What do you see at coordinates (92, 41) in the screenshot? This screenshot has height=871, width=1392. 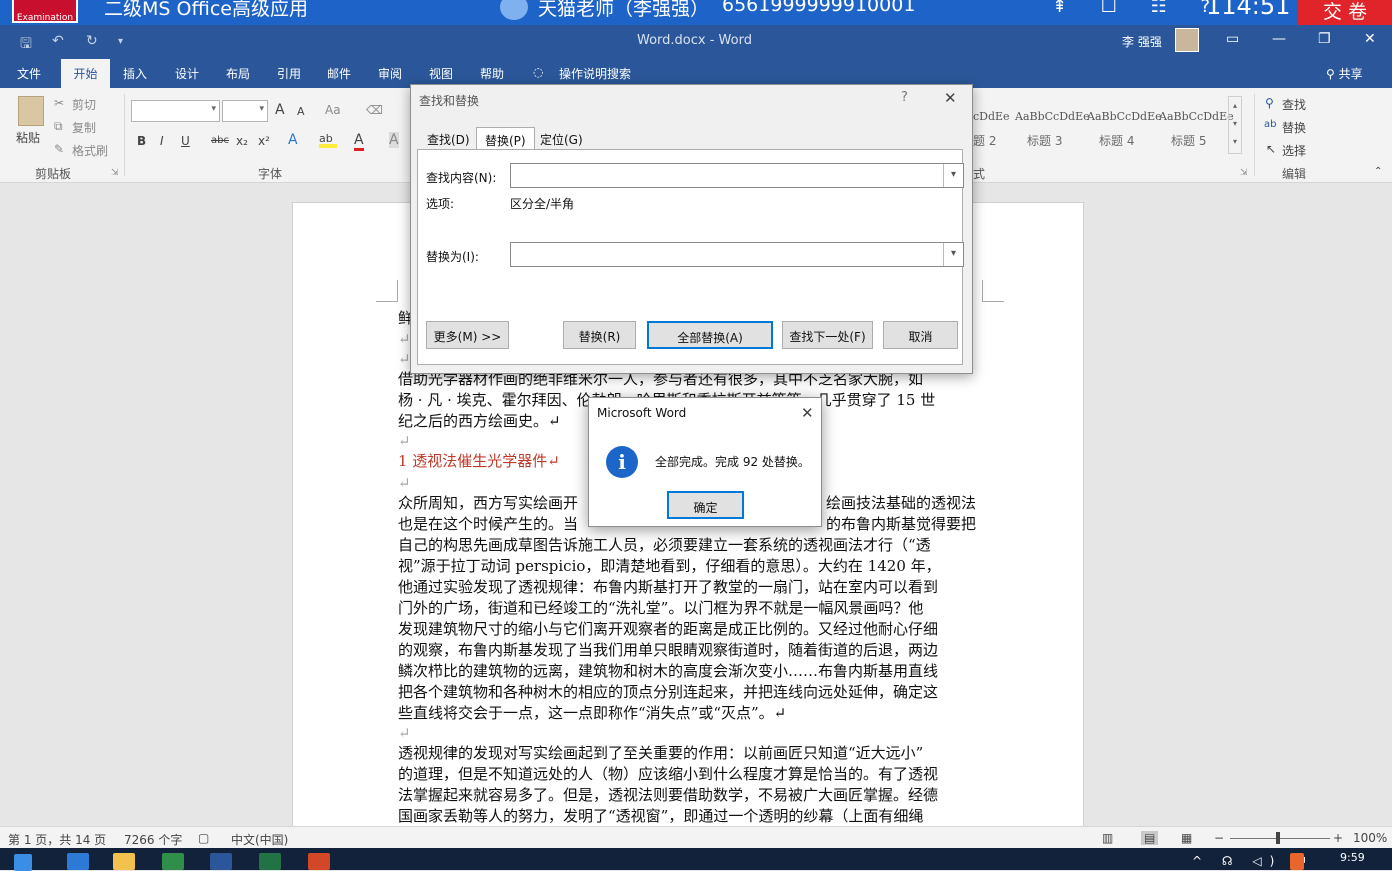 I see `redo-icon: ↻` at bounding box center [92, 41].